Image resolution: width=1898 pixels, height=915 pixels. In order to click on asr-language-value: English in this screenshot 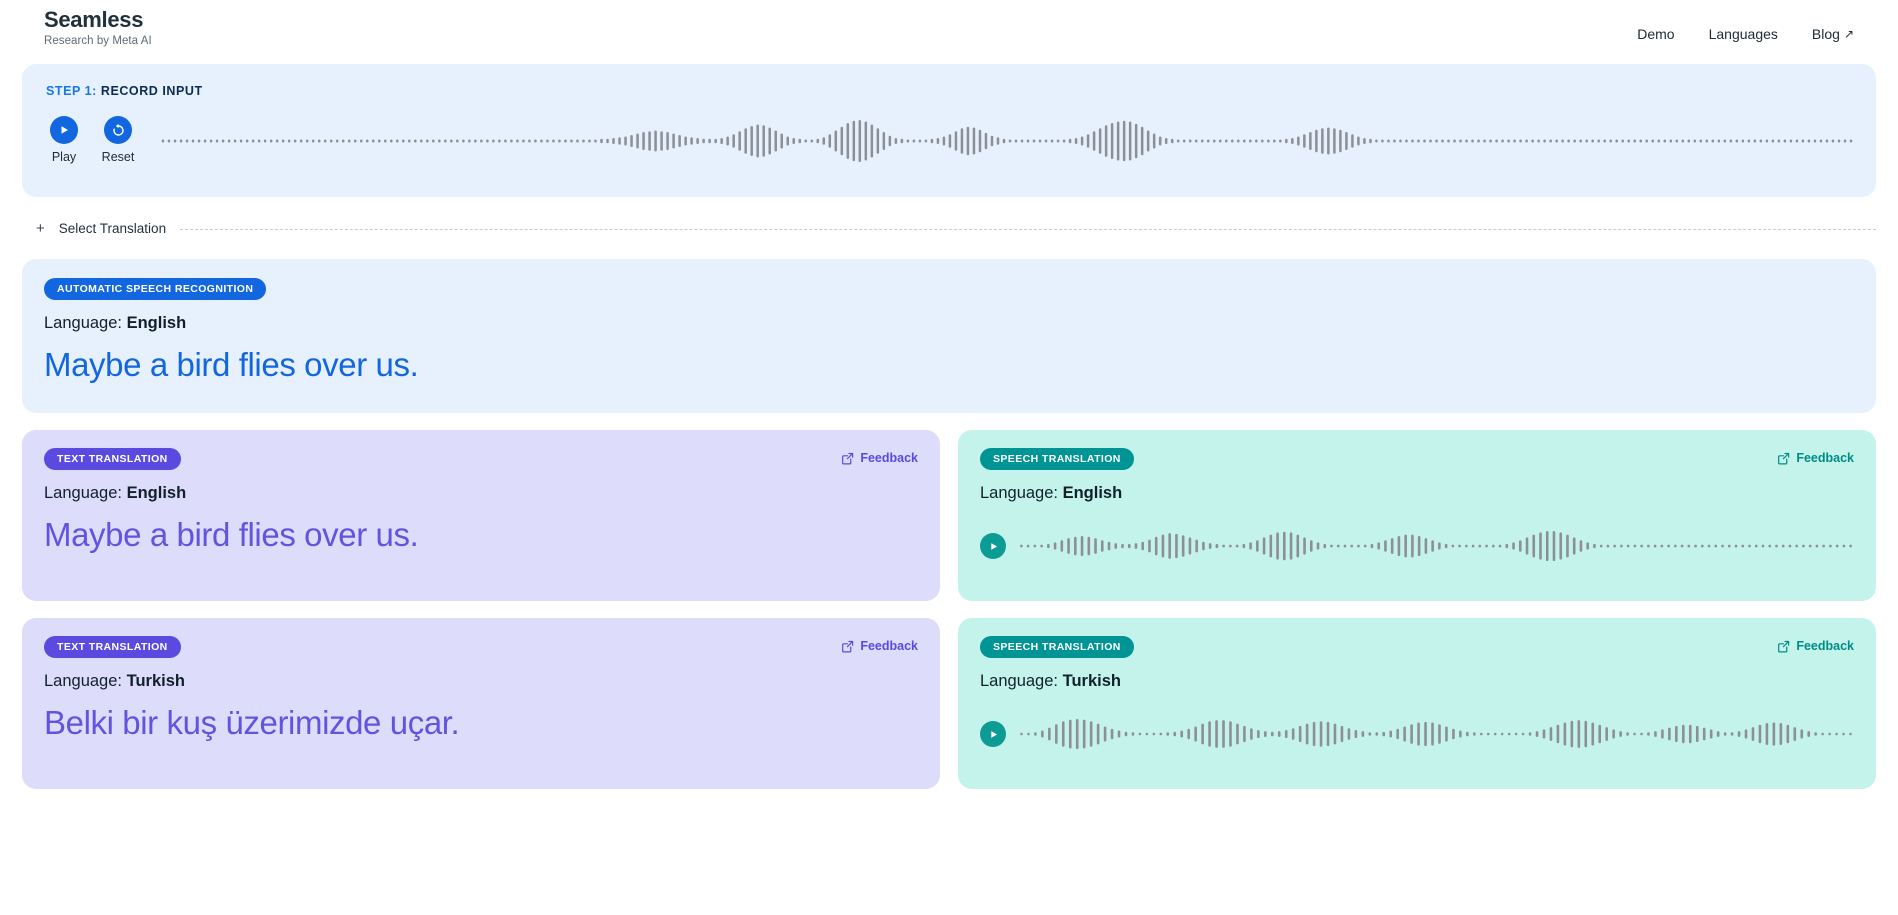, I will do `click(156, 323)`.